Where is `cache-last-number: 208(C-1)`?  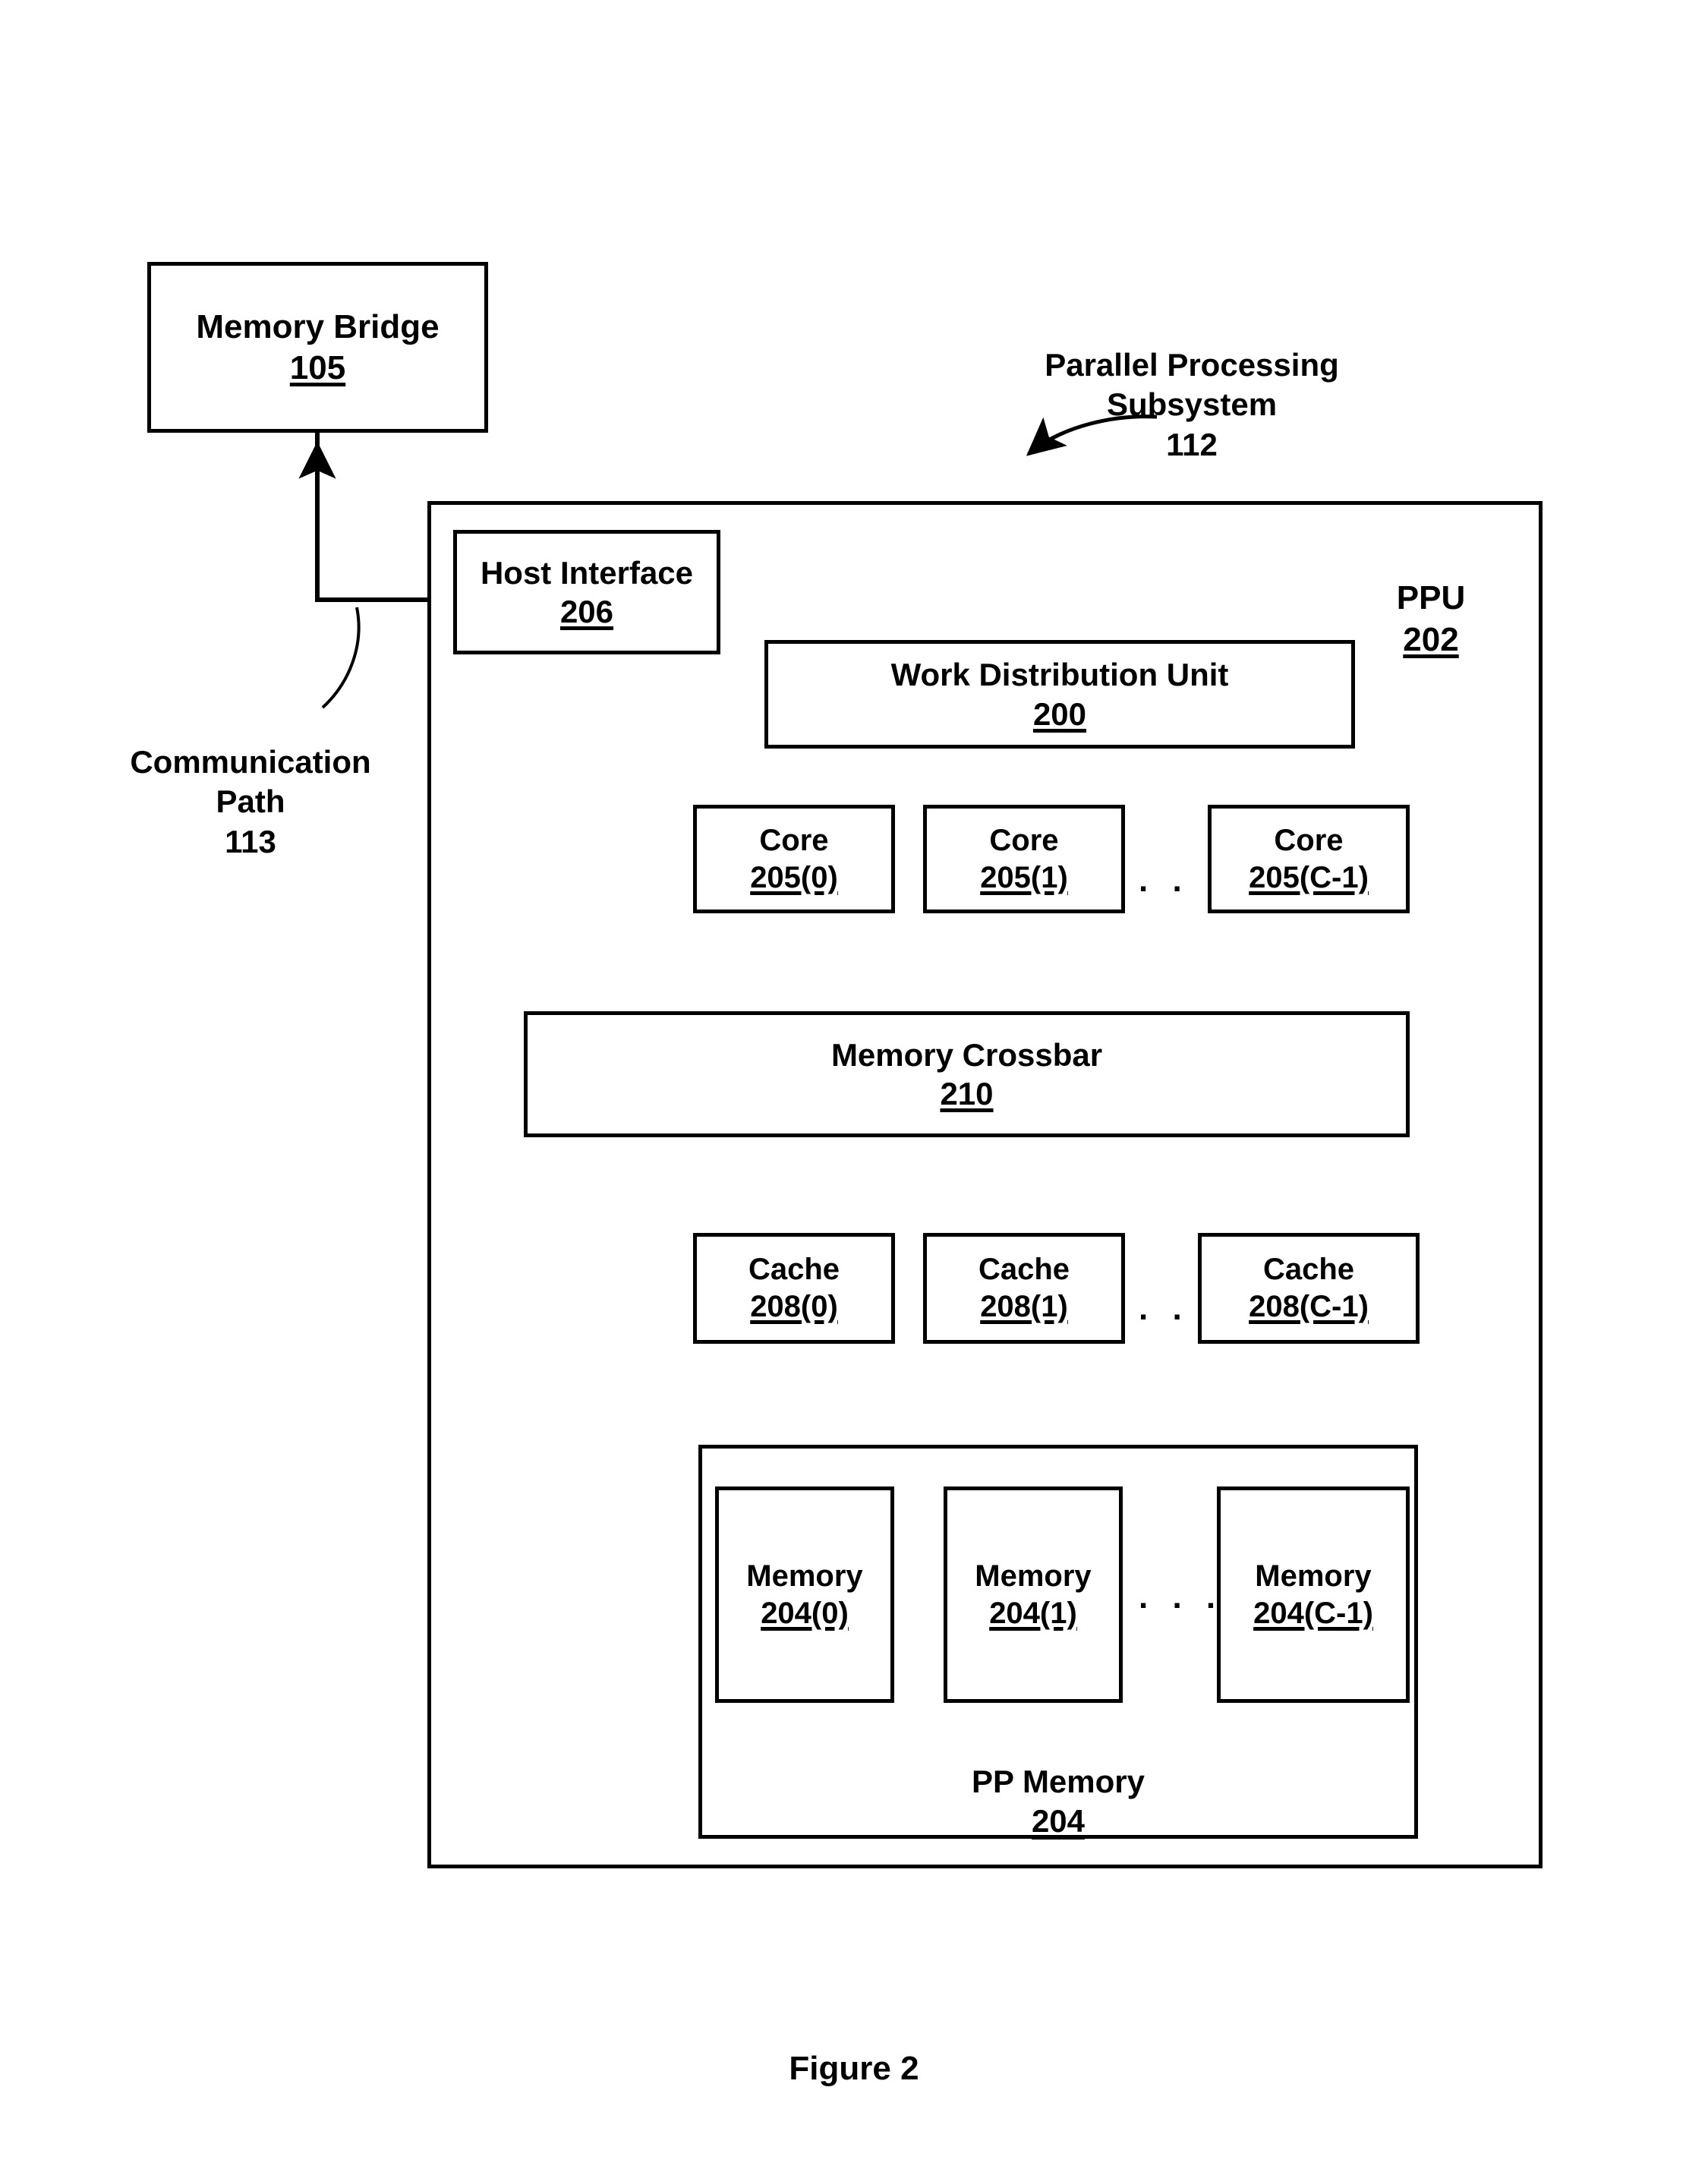
cache-last-number: 208(C-1) is located at coordinates (1309, 1306).